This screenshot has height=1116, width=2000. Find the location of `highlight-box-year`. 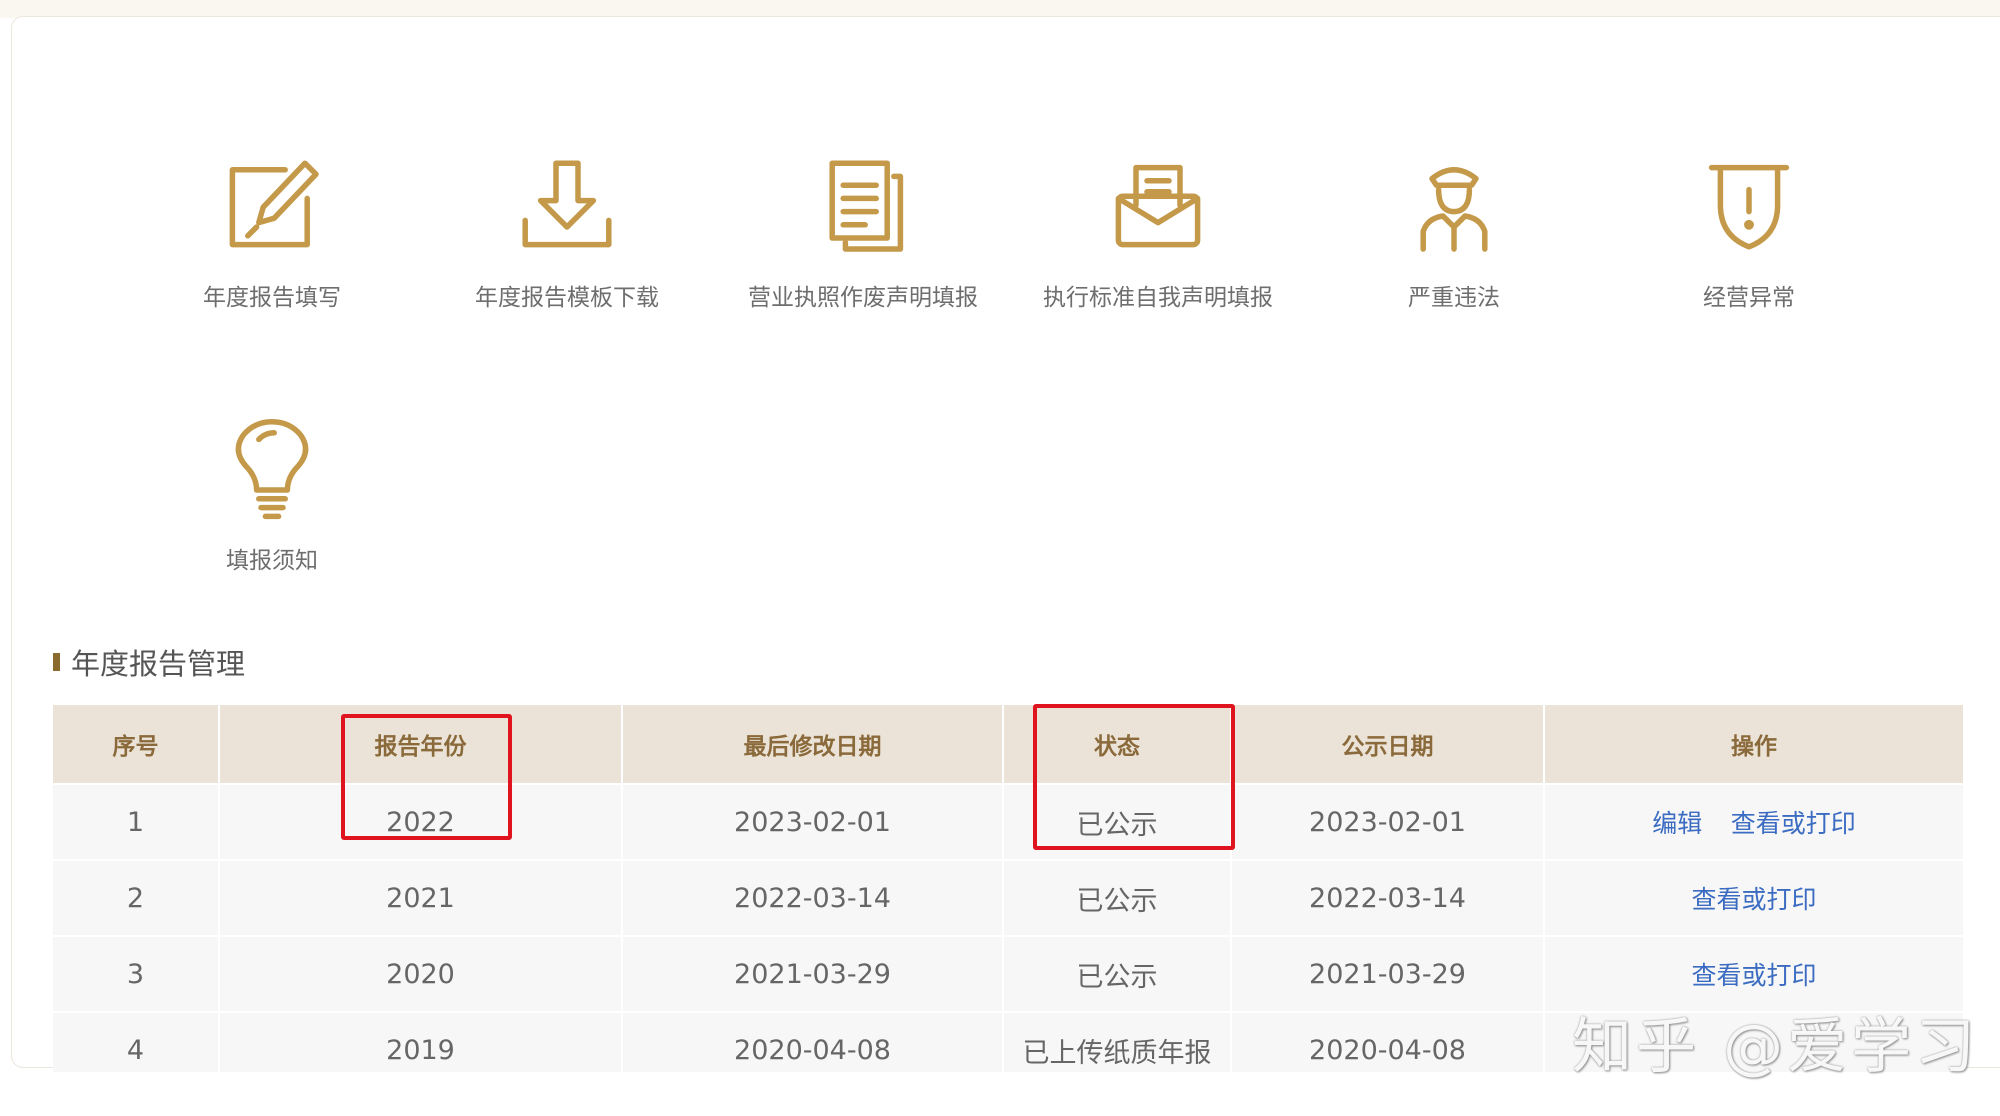

highlight-box-year is located at coordinates (426, 777).